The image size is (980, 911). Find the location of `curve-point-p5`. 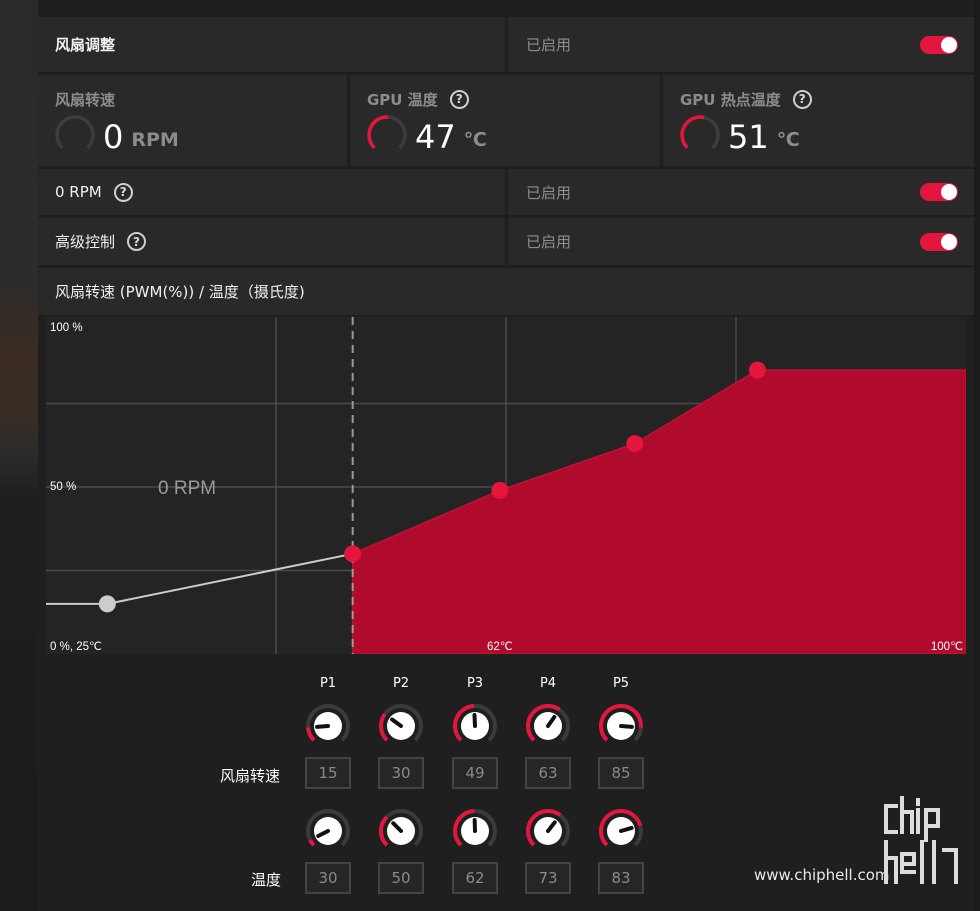

curve-point-p5 is located at coordinates (757, 370).